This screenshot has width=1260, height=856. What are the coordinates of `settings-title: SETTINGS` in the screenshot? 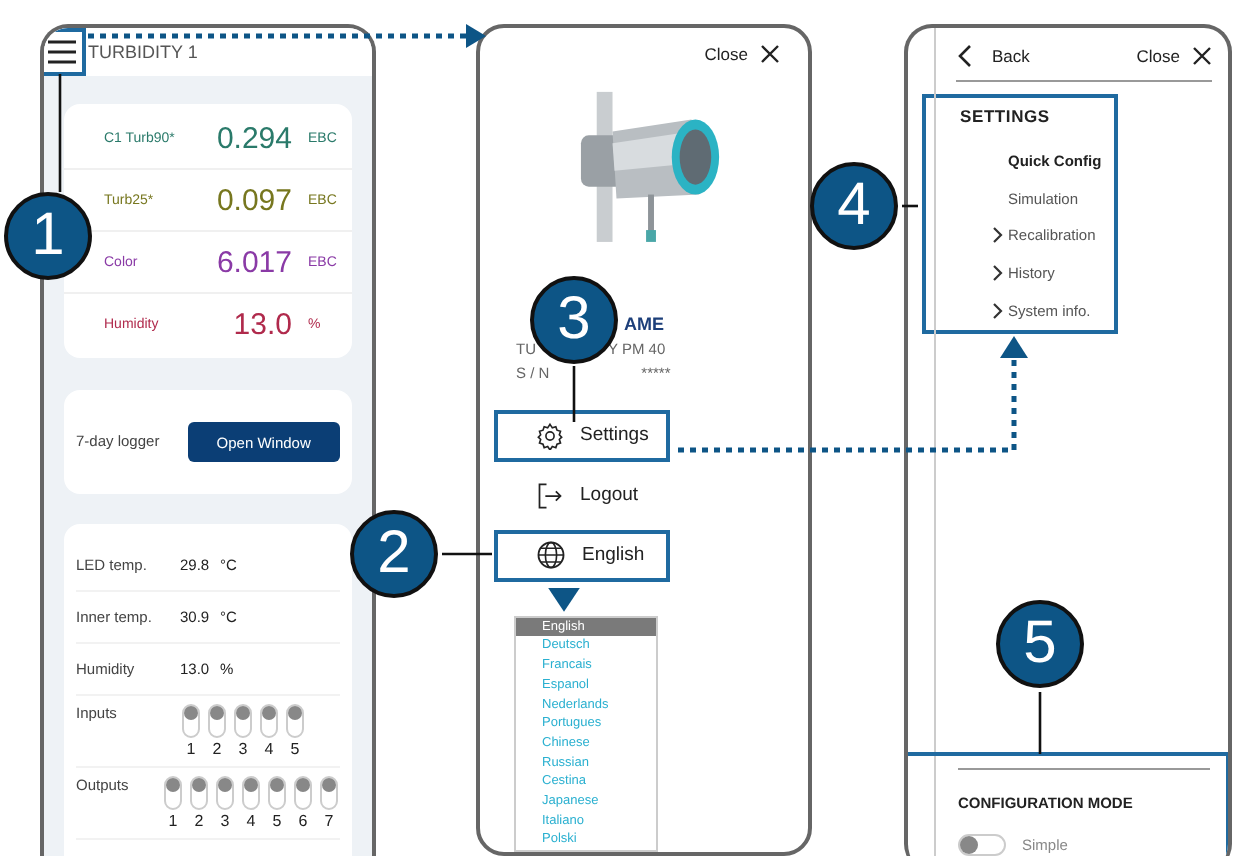 It's located at (1006, 116).